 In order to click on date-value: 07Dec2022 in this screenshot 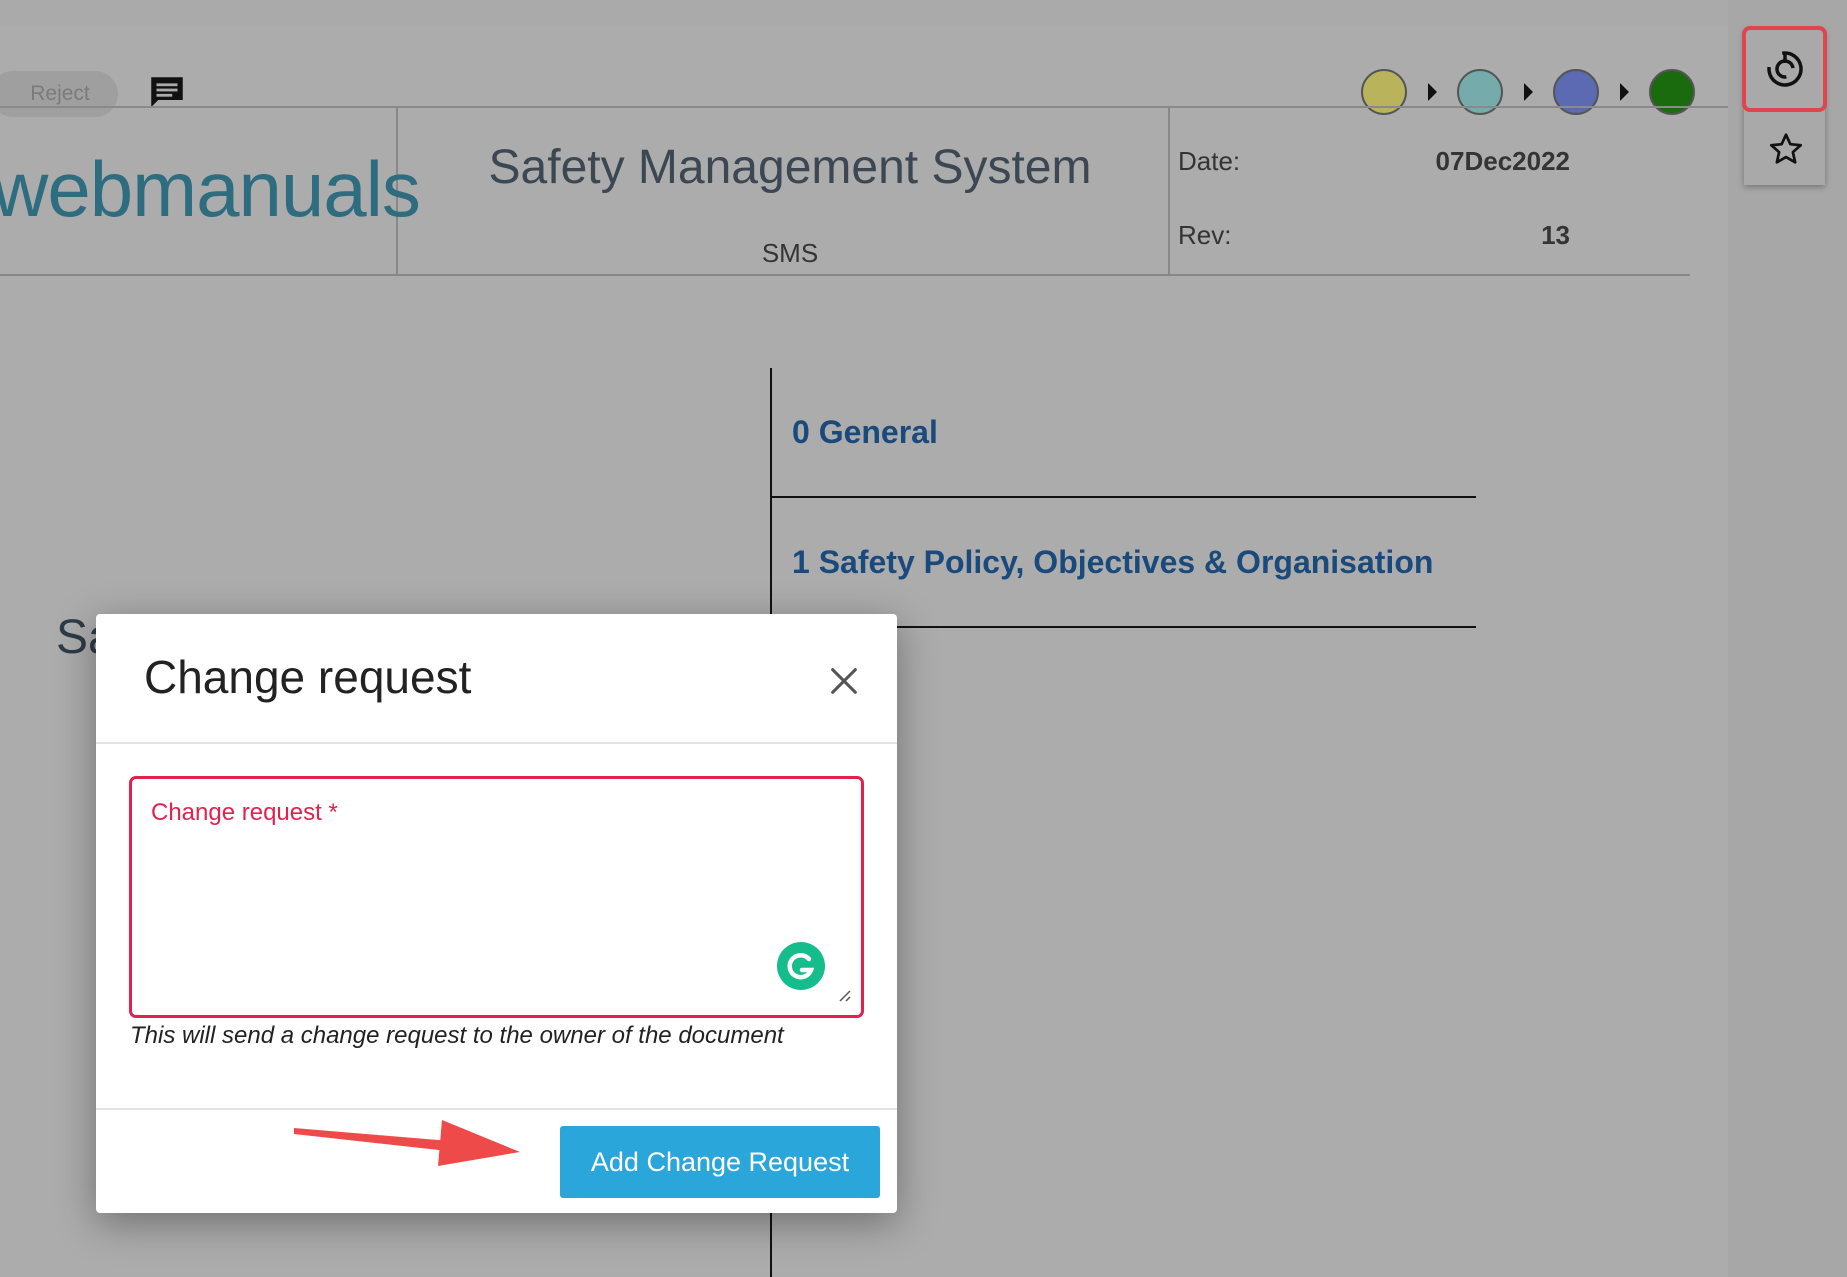, I will do `click(1502, 161)`.